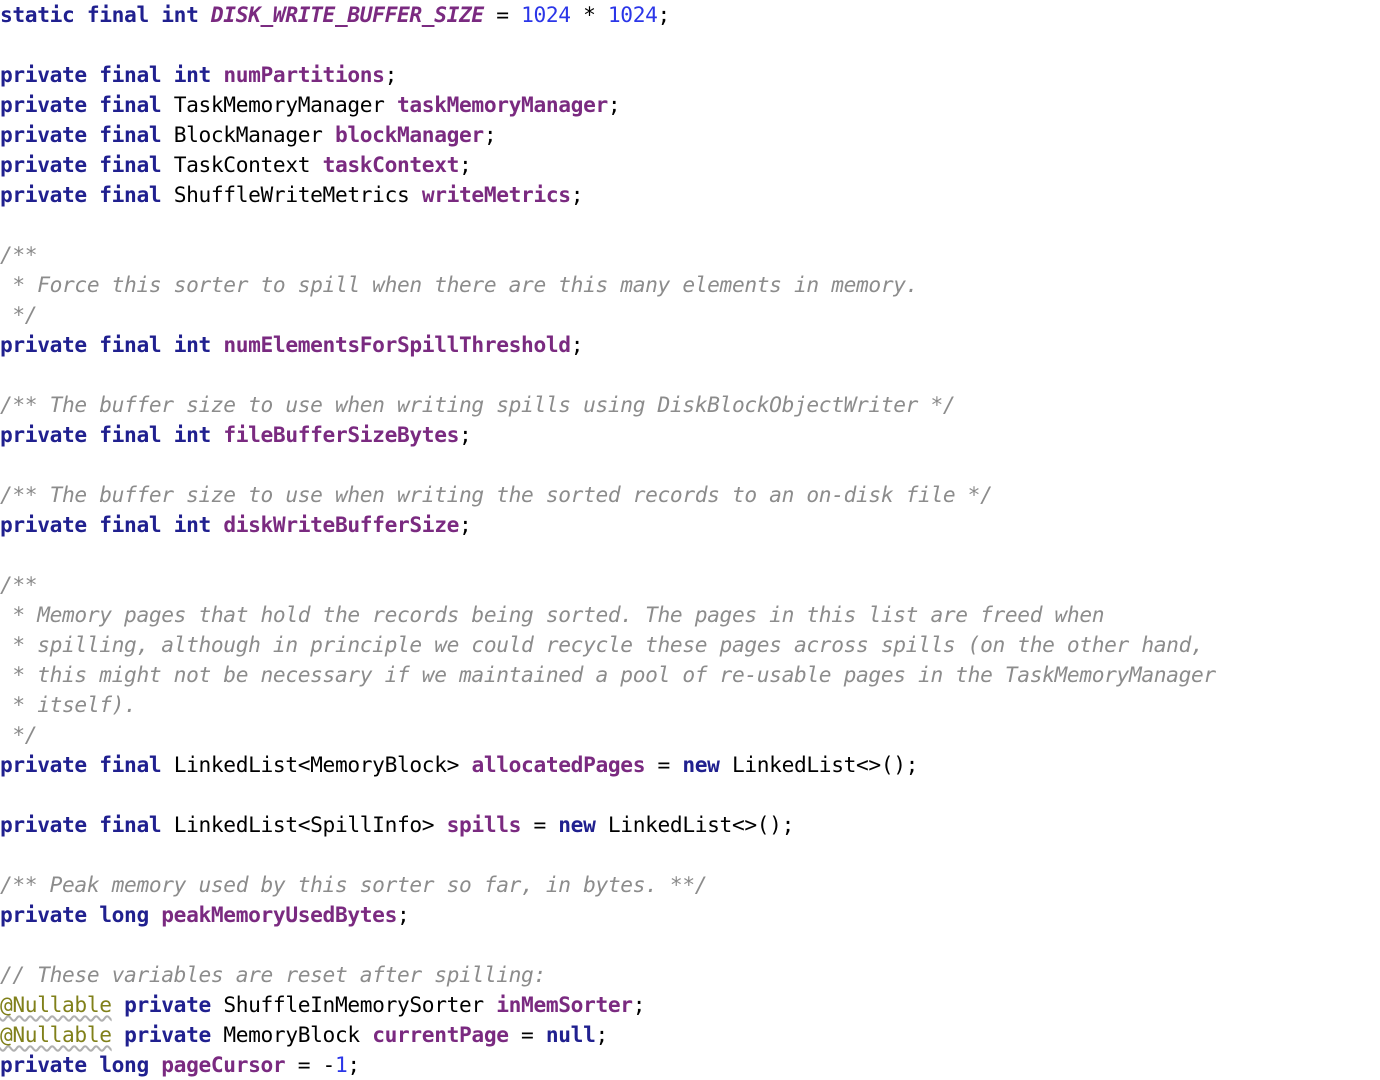 This screenshot has height=1080, width=1380. Describe the element at coordinates (690, 705) in the screenshot. I see `code-line: * itself).` at that location.